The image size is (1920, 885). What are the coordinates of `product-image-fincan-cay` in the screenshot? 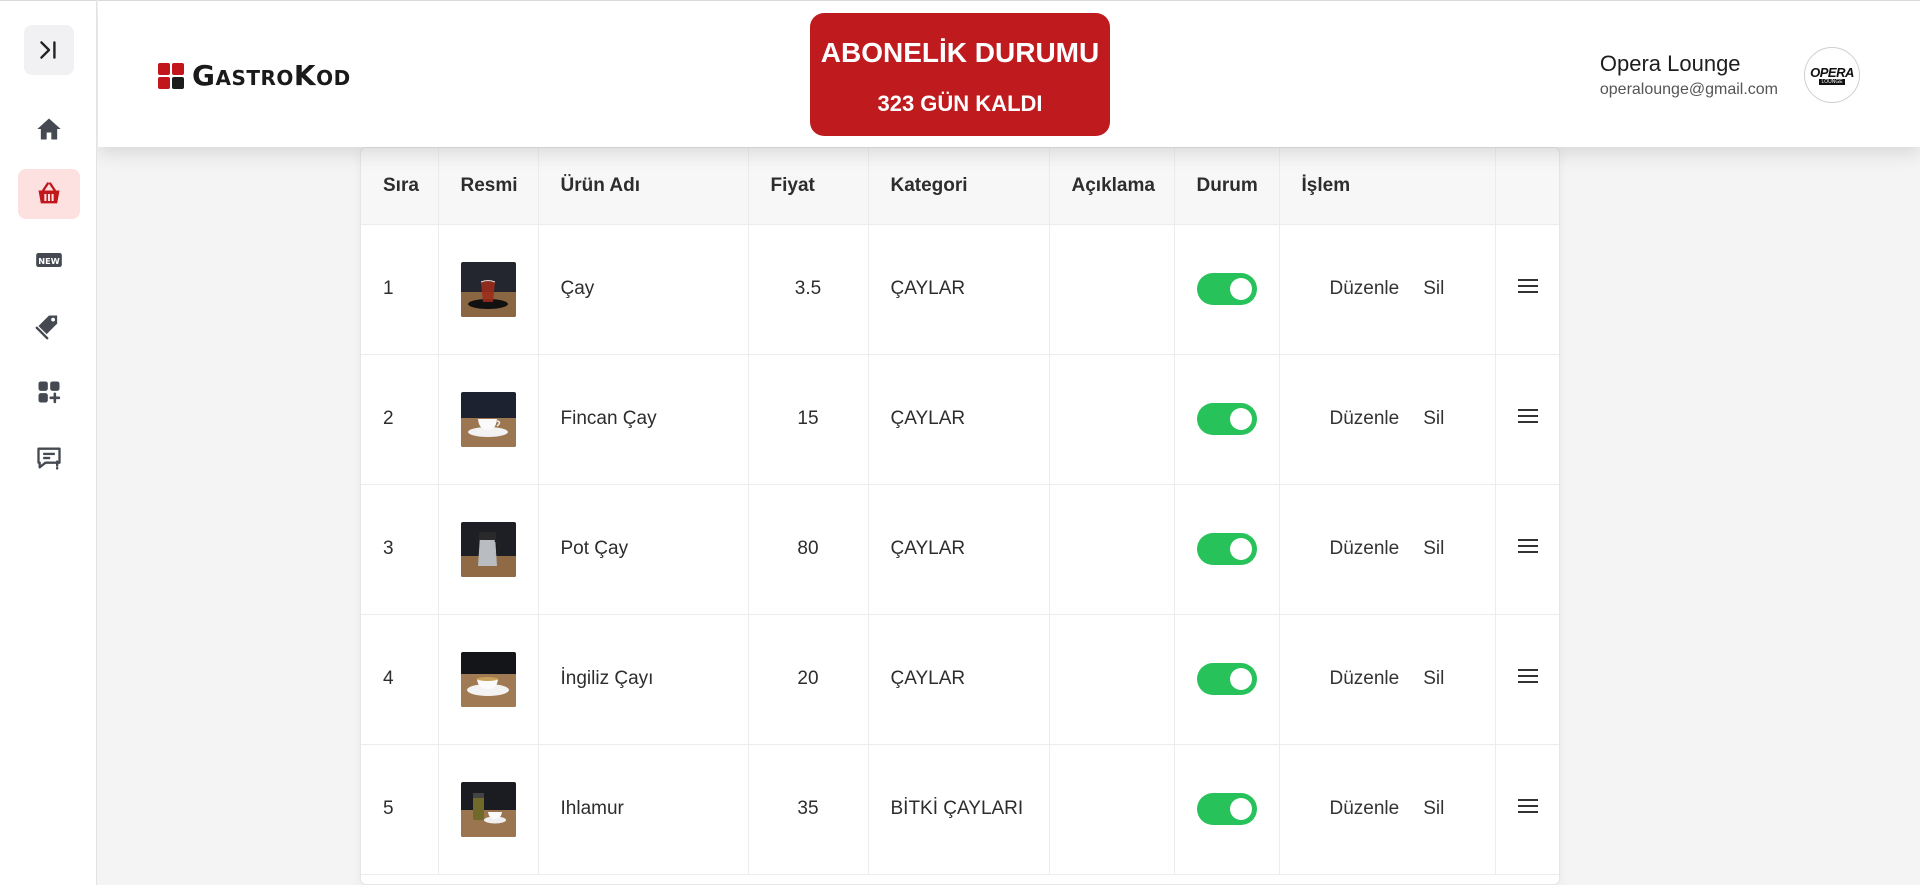 It's located at (488, 419).